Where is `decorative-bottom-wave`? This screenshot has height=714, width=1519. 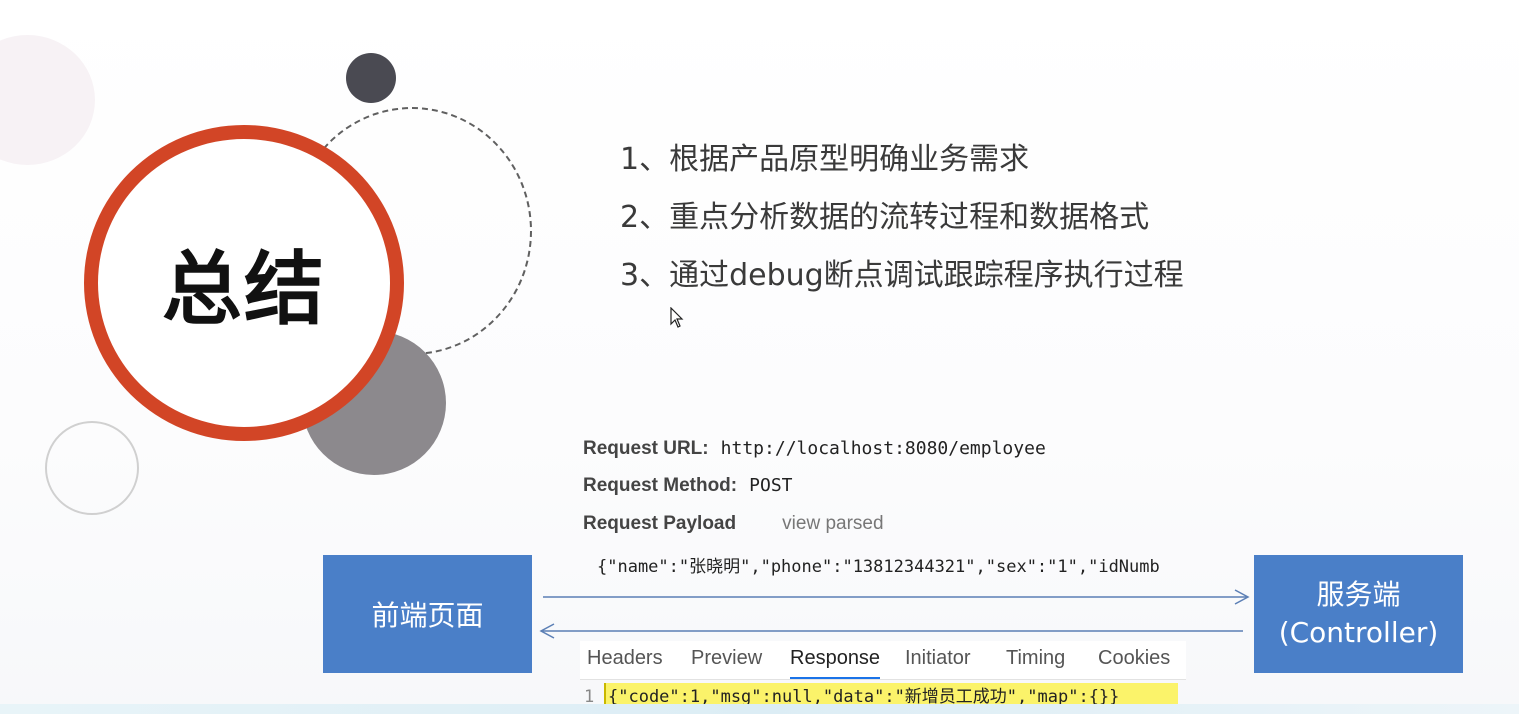 decorative-bottom-wave is located at coordinates (759, 709).